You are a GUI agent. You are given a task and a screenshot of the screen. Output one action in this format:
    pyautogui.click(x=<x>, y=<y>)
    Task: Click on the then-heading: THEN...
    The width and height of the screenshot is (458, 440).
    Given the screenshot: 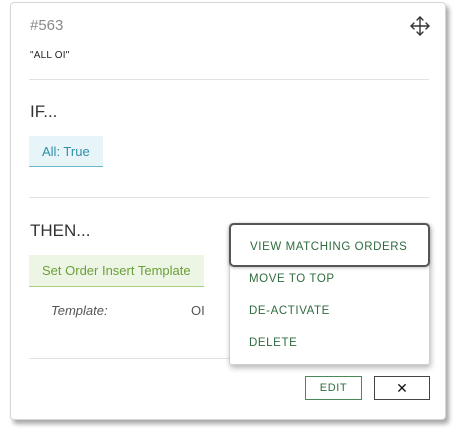 What is the action you would take?
    pyautogui.click(x=60, y=230)
    